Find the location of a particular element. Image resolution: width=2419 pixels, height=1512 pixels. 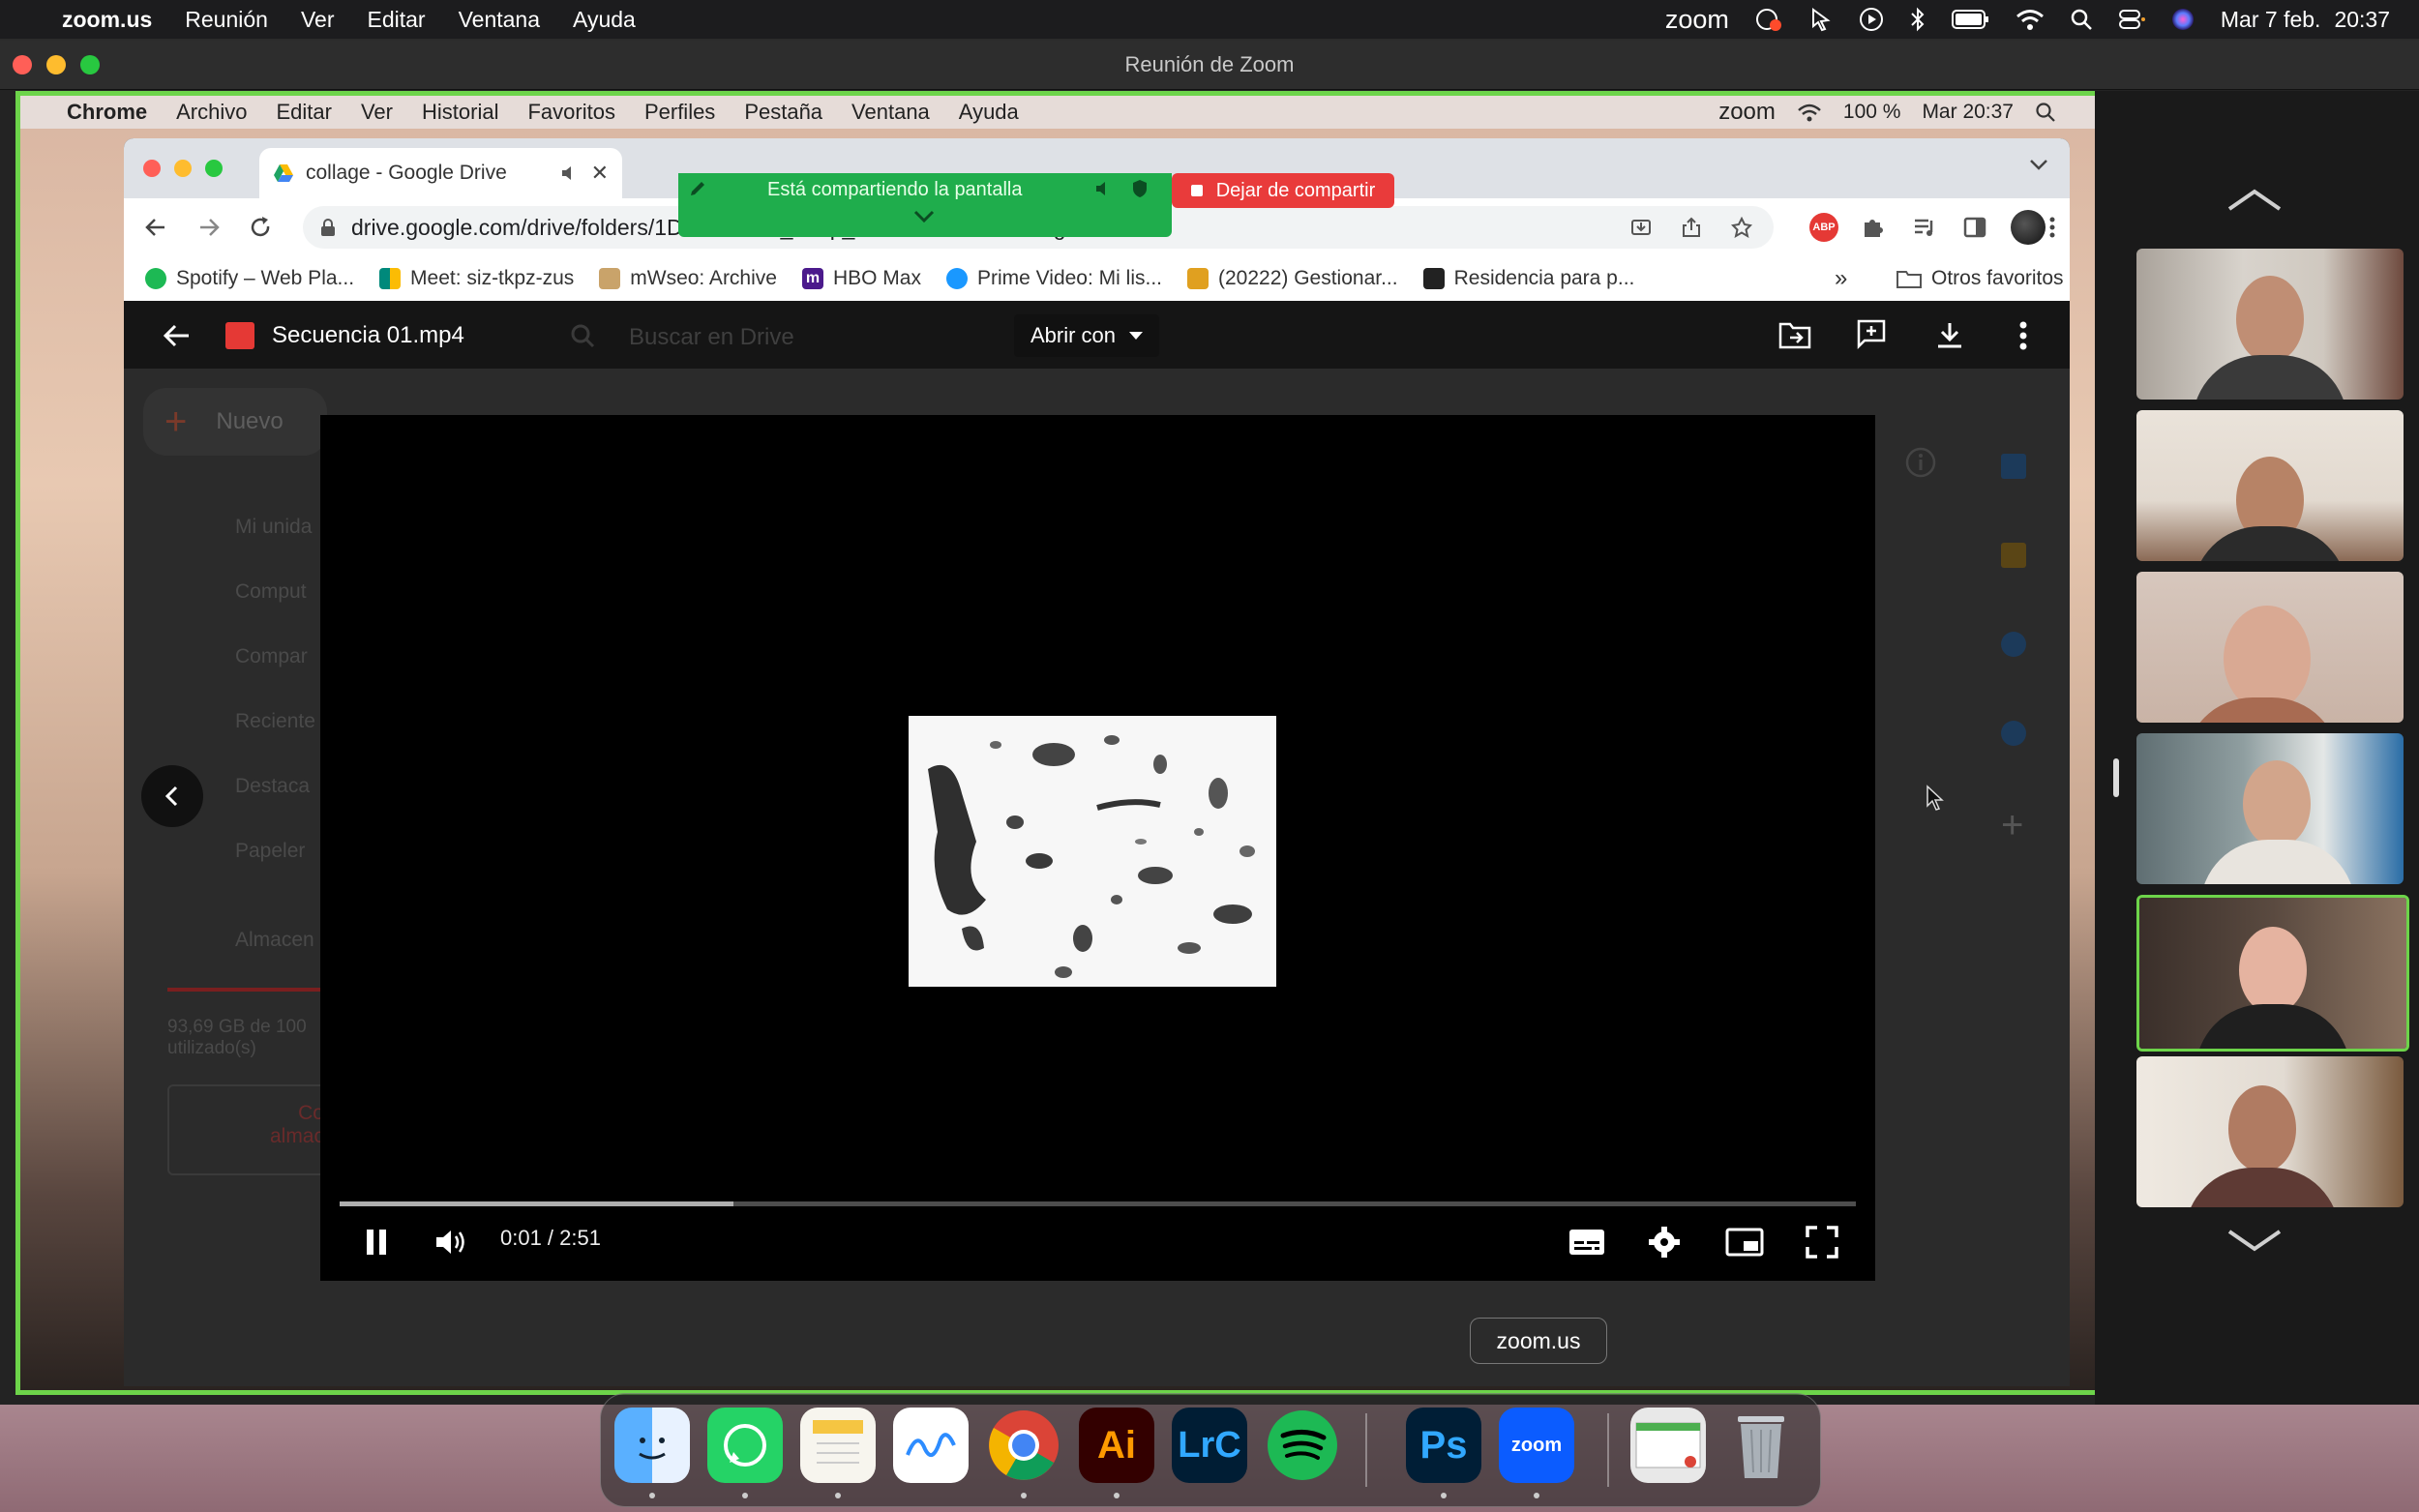

mouse-pointer-icon is located at coordinates (1936, 798).